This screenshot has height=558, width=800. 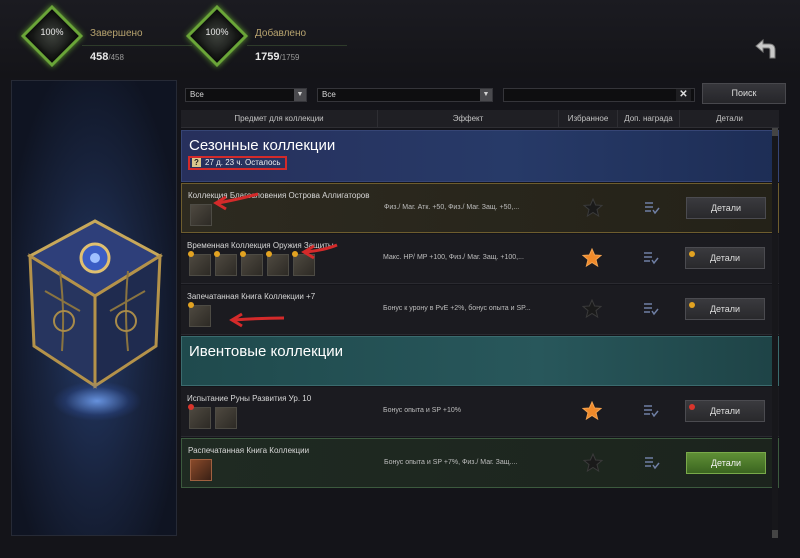 I want to click on completed-value: 458/458, so click(x=107, y=57).